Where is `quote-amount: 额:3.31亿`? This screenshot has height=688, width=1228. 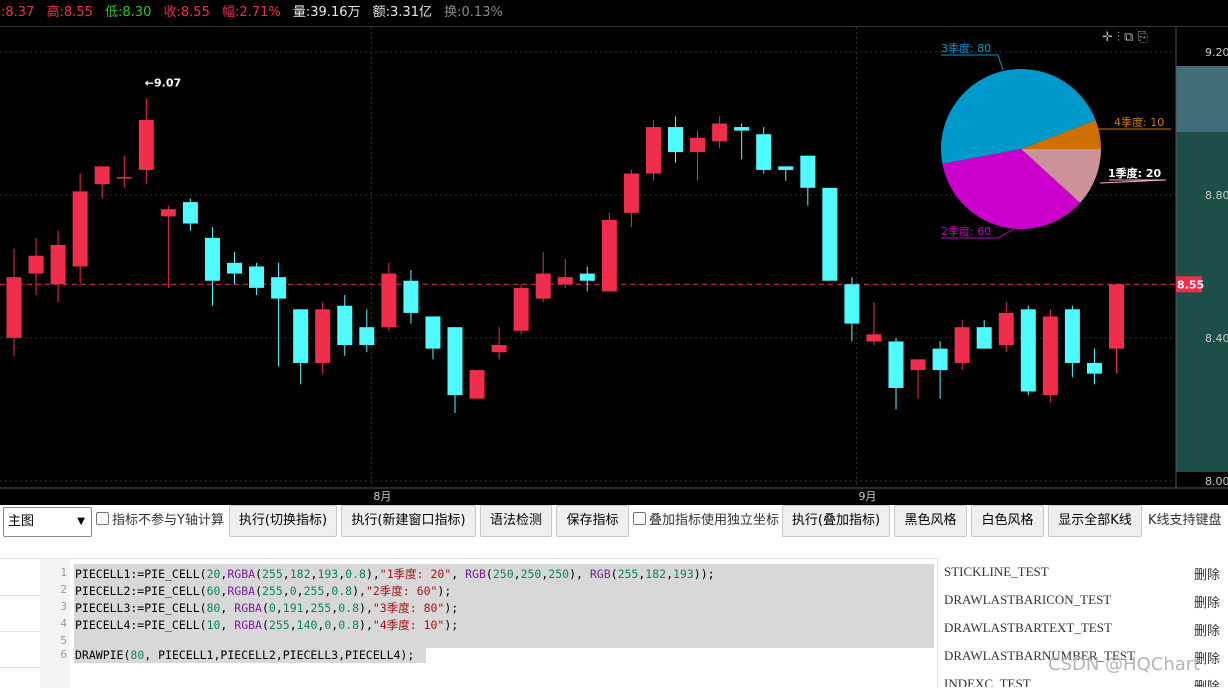 quote-amount: 额:3.31亿 is located at coordinates (402, 12).